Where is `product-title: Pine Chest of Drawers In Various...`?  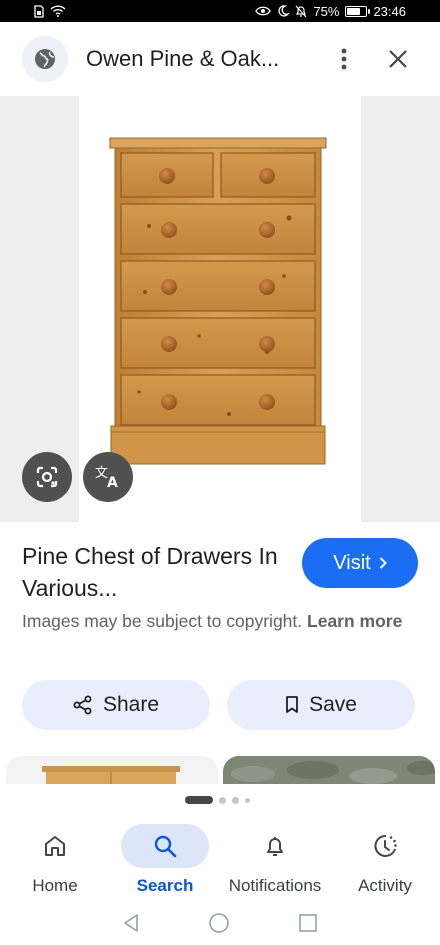 product-title: Pine Chest of Drawers In Various... is located at coordinates (157, 572).